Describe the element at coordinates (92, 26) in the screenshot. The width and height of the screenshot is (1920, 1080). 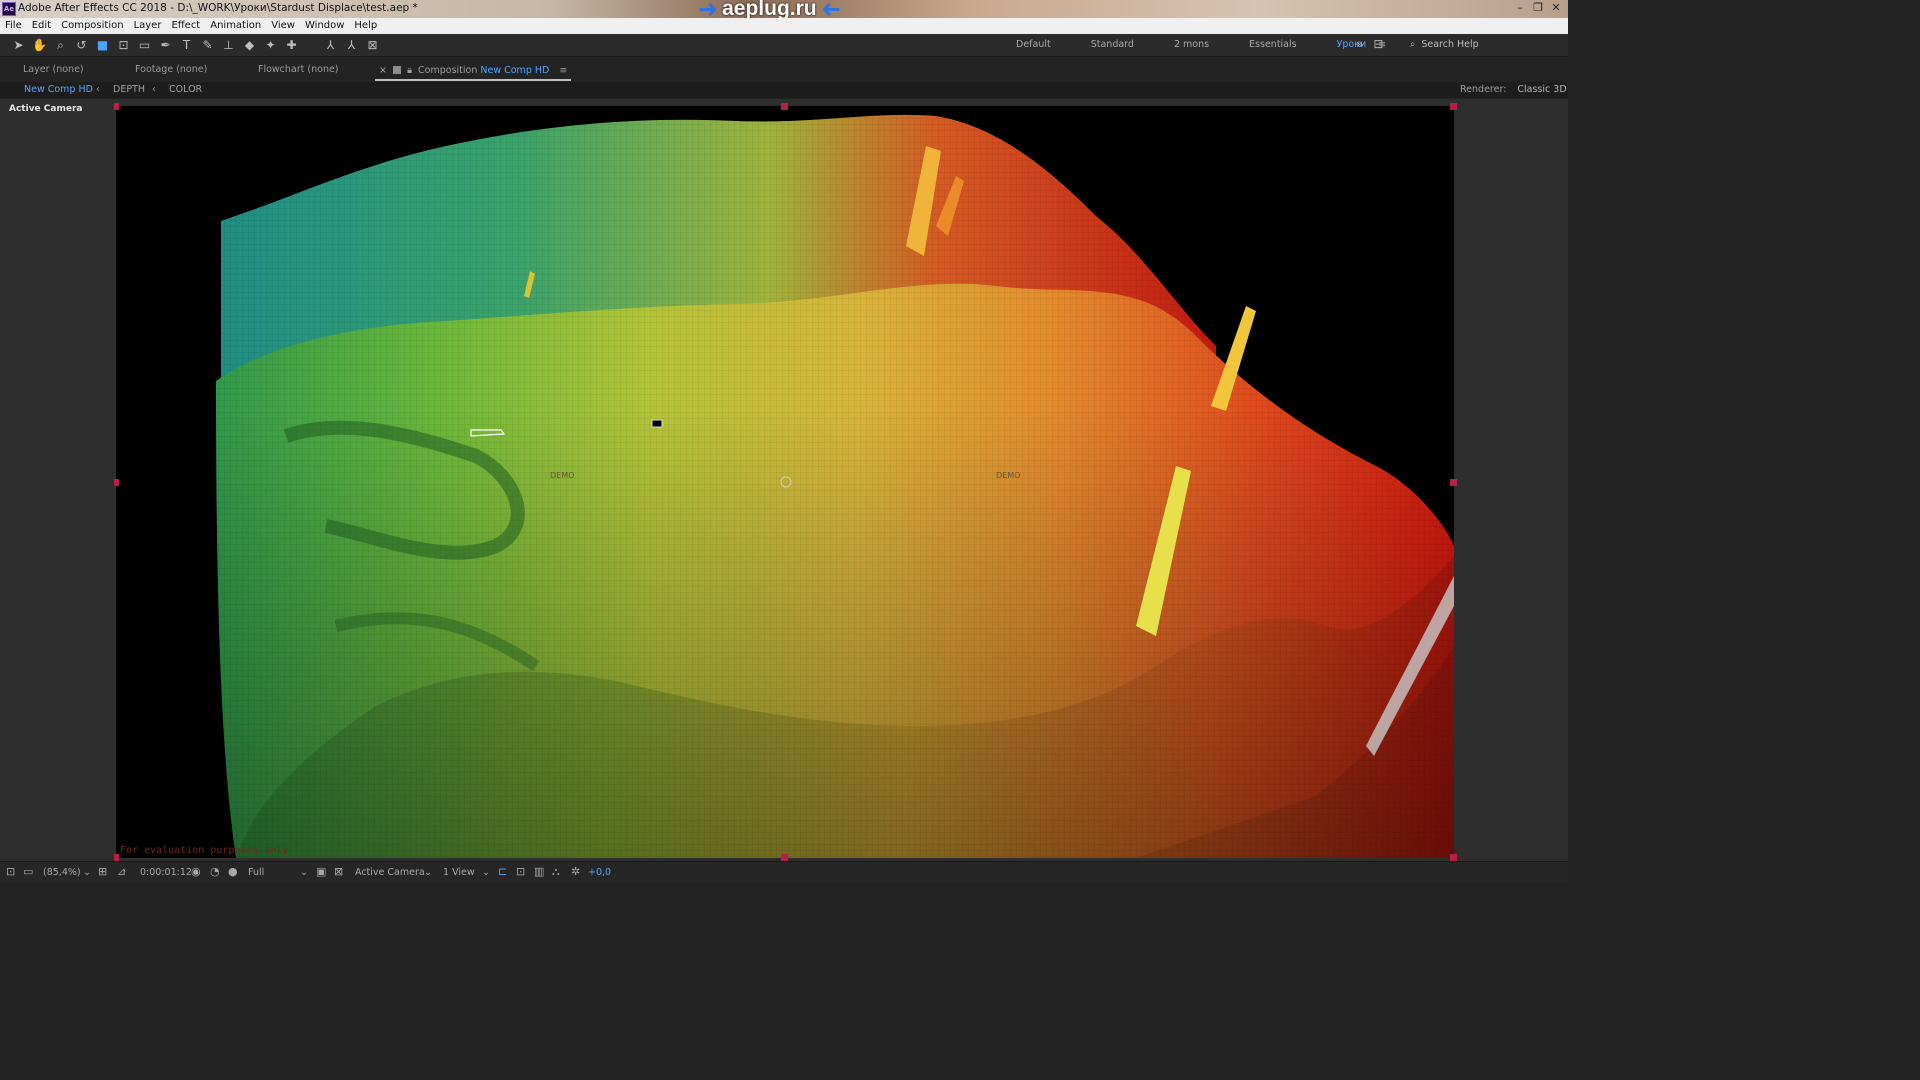
I see `menu-composition: Composition` at that location.